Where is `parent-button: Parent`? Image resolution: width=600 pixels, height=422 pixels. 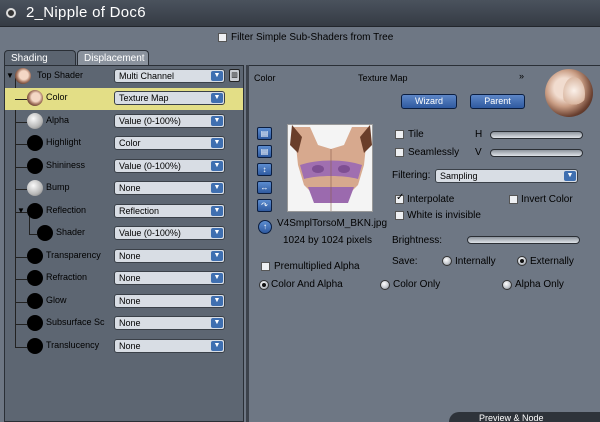 parent-button: Parent is located at coordinates (497, 101).